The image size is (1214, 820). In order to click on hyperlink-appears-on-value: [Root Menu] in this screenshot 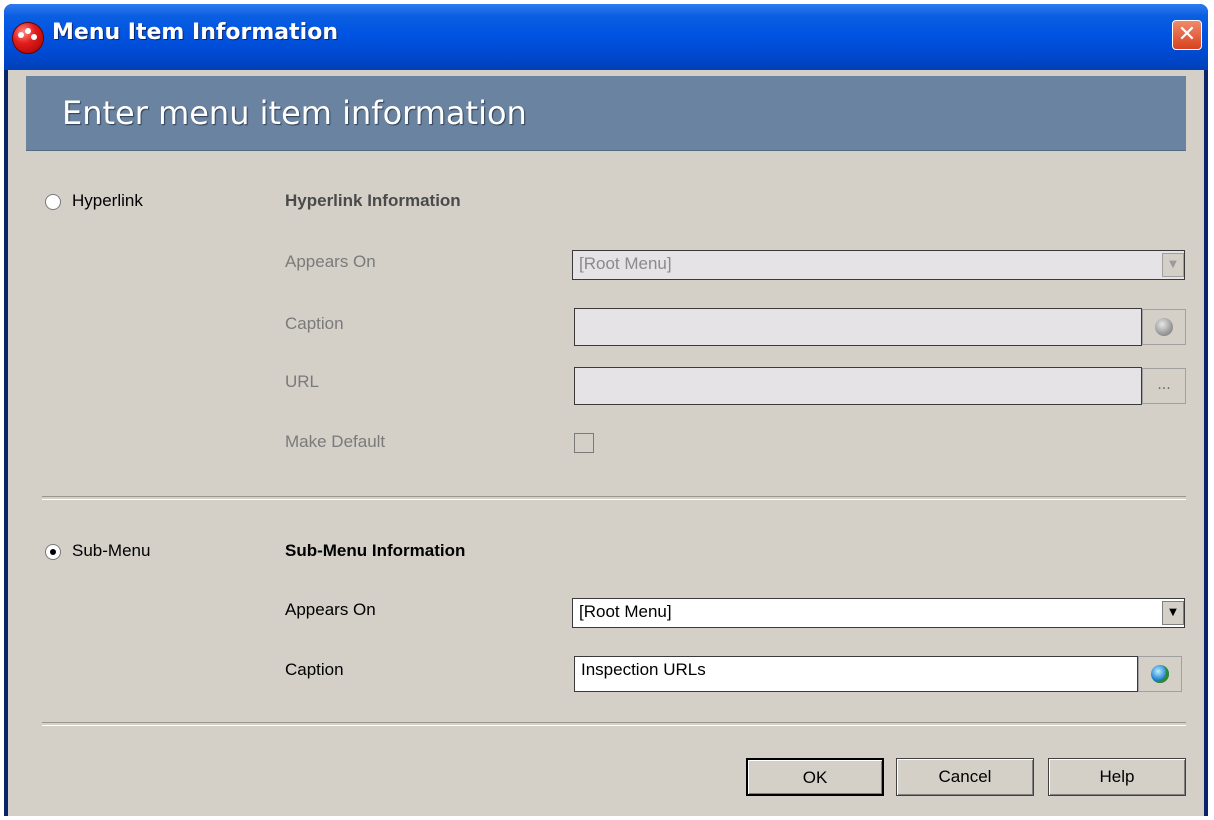, I will do `click(625, 263)`.